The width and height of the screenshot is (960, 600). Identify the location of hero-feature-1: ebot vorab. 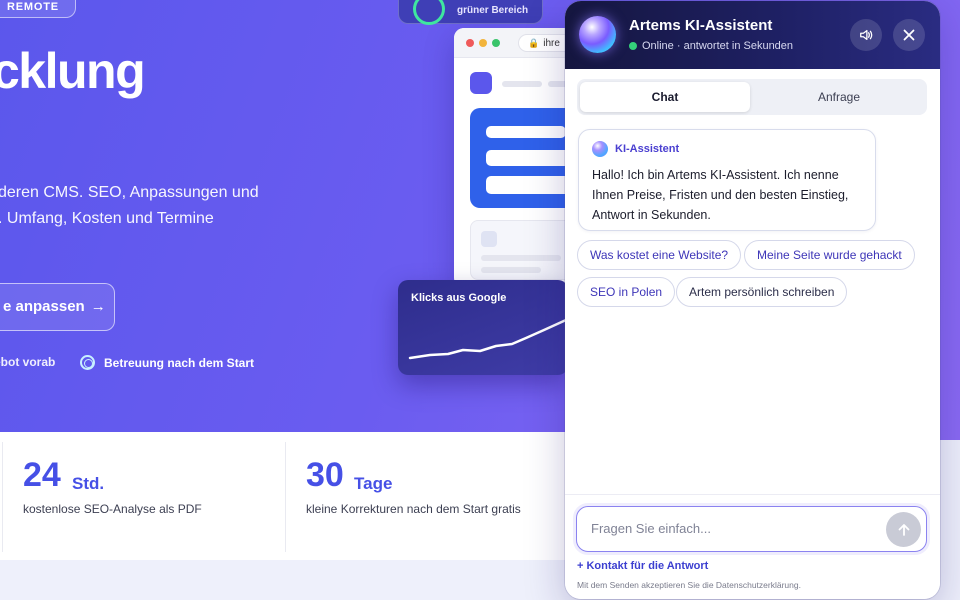
(27, 362).